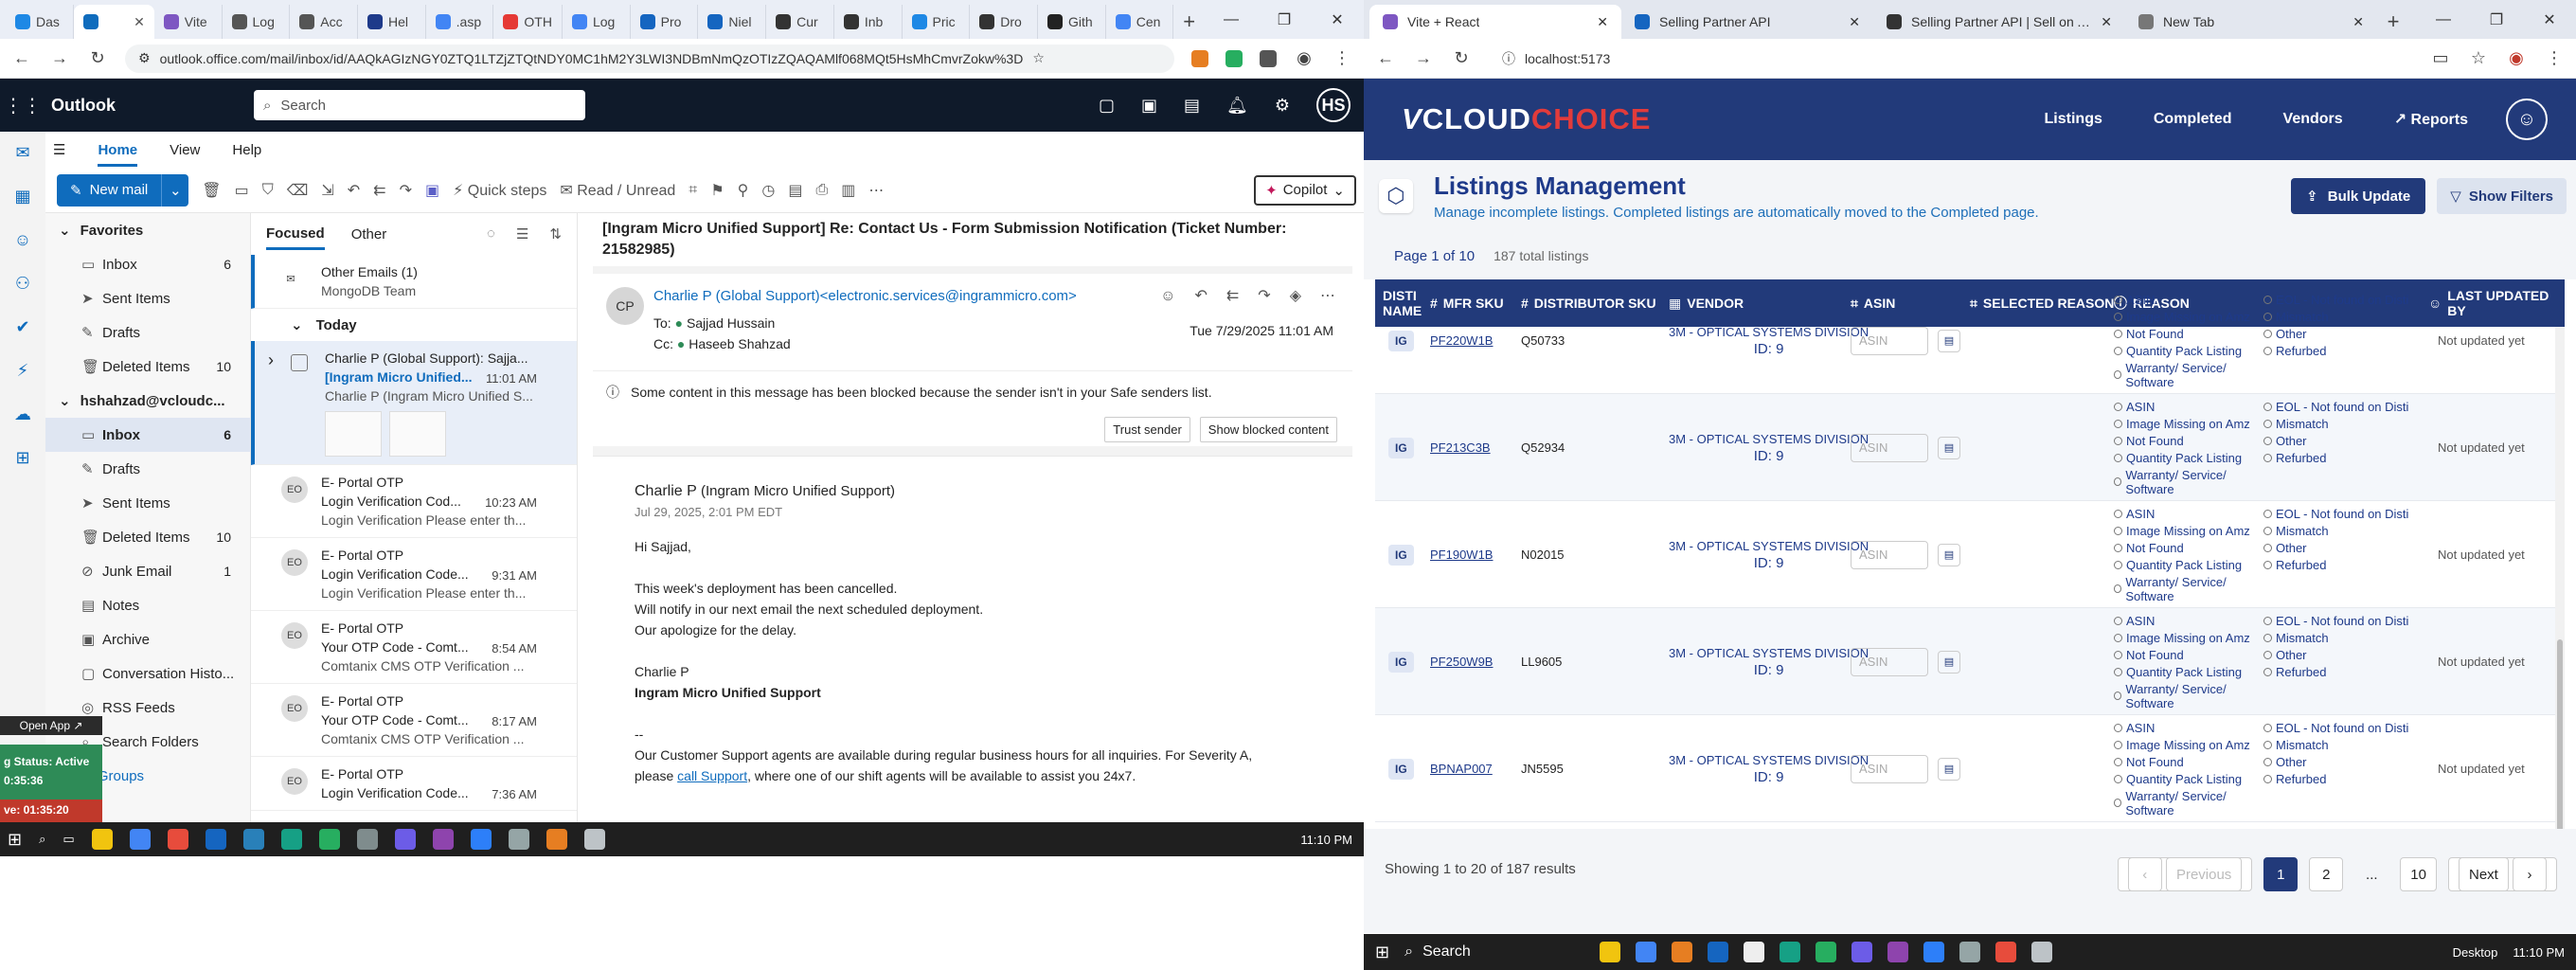 This screenshot has height=970, width=2576. I want to click on select-icon: ◌, so click(491, 233).